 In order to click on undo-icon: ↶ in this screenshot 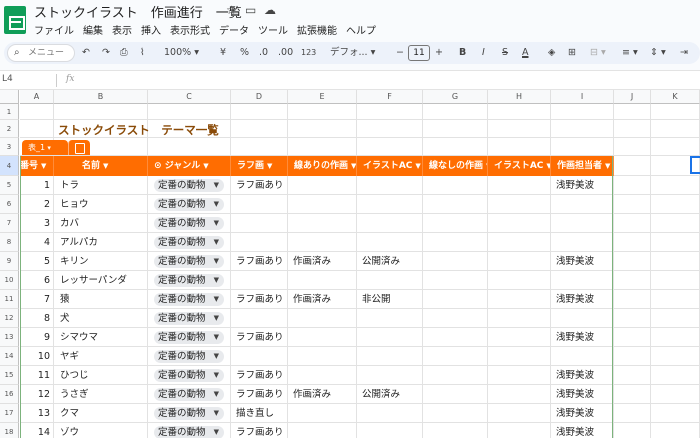, I will do `click(86, 53)`.